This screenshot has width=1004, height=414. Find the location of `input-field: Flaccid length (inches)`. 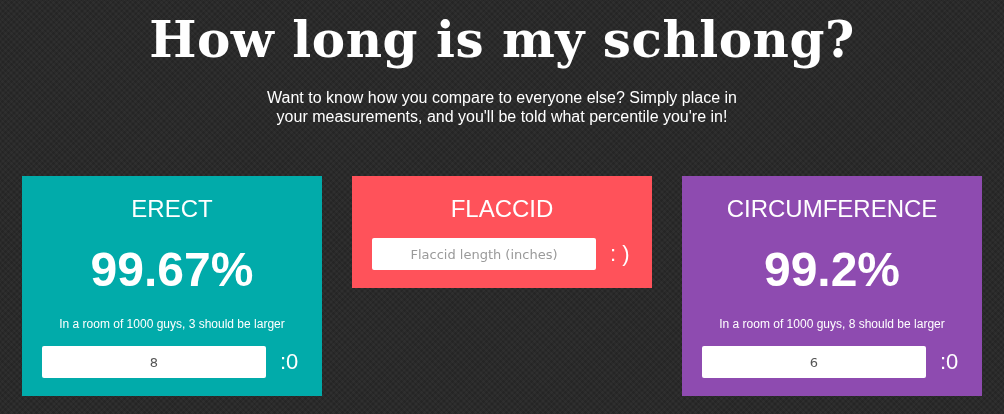

input-field: Flaccid length (inches) is located at coordinates (484, 254).